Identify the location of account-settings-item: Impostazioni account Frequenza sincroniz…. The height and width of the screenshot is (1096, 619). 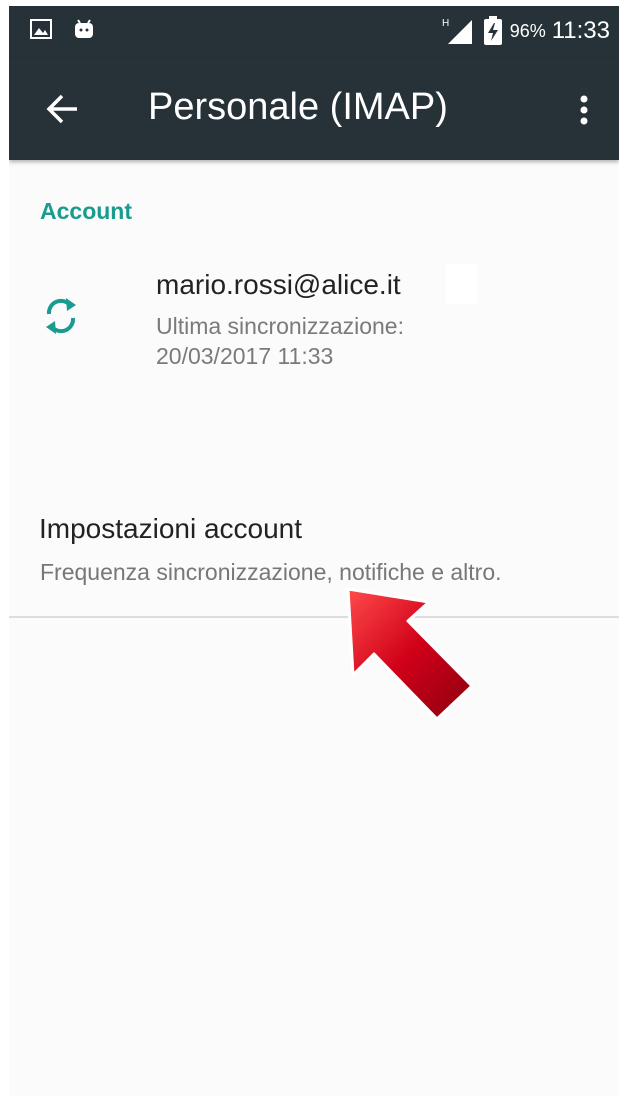
(314, 556).